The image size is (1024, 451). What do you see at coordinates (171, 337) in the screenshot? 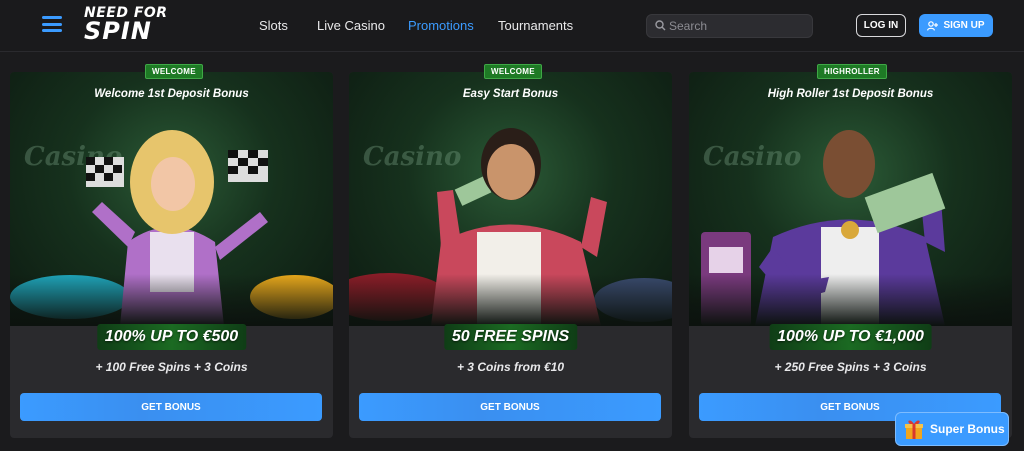
I see `bonus-headline: 100% UP TO €500` at bounding box center [171, 337].